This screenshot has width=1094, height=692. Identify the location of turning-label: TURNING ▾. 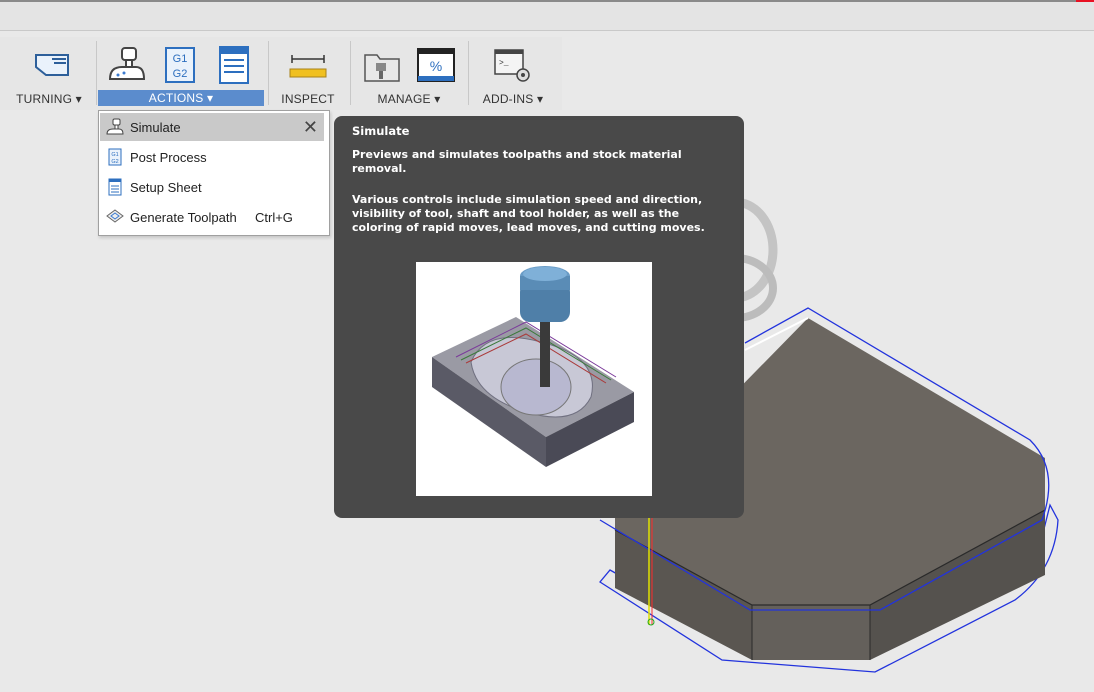
(49, 99).